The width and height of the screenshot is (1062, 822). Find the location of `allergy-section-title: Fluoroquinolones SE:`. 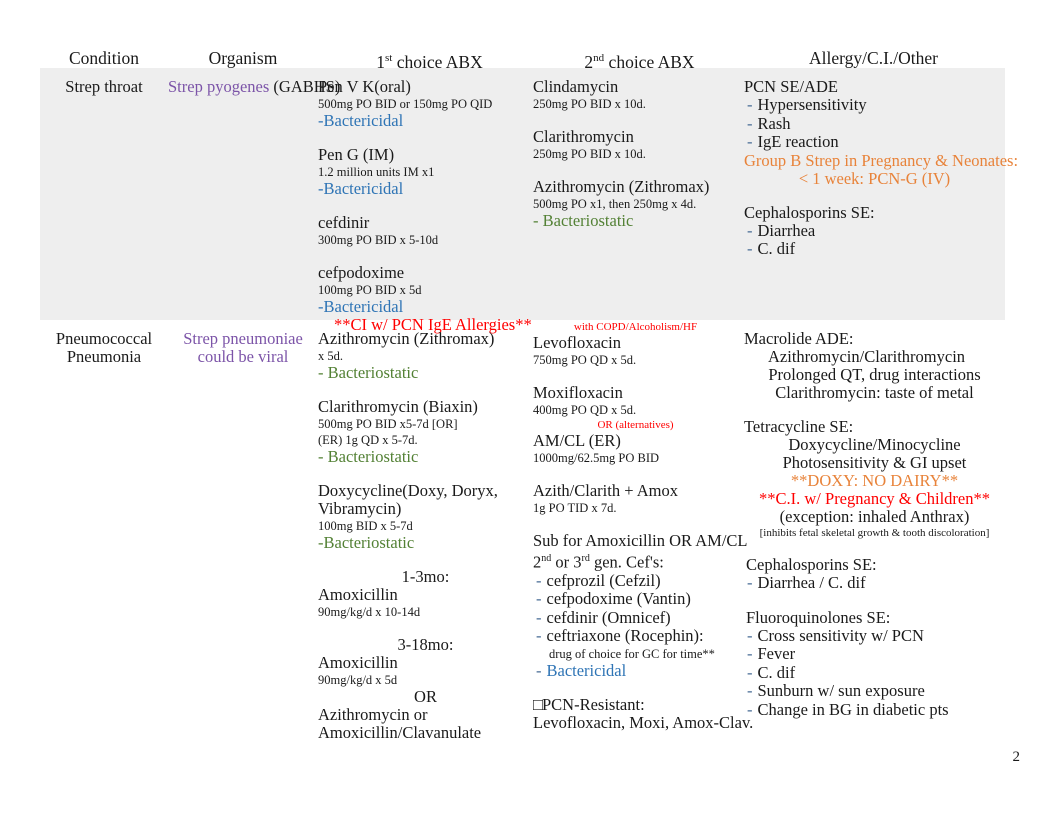

allergy-section-title: Fluoroquinolones SE: is located at coordinates (818, 617).